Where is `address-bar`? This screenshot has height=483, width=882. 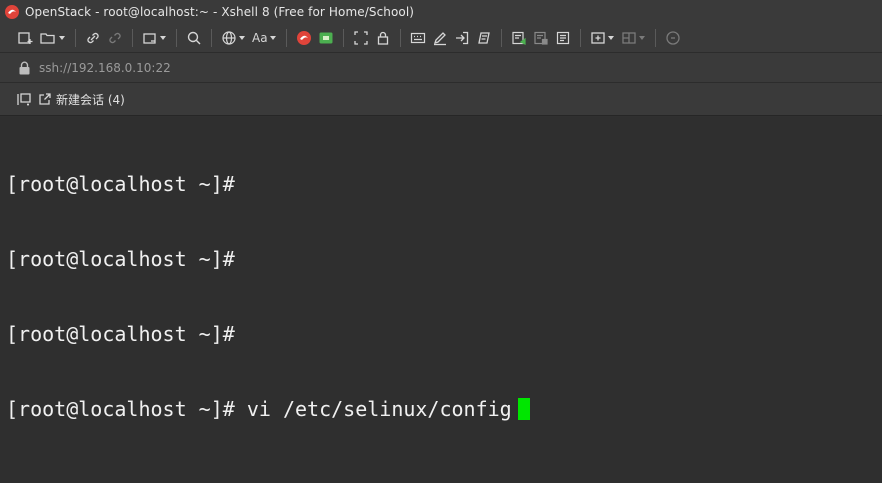 address-bar is located at coordinates (441, 67).